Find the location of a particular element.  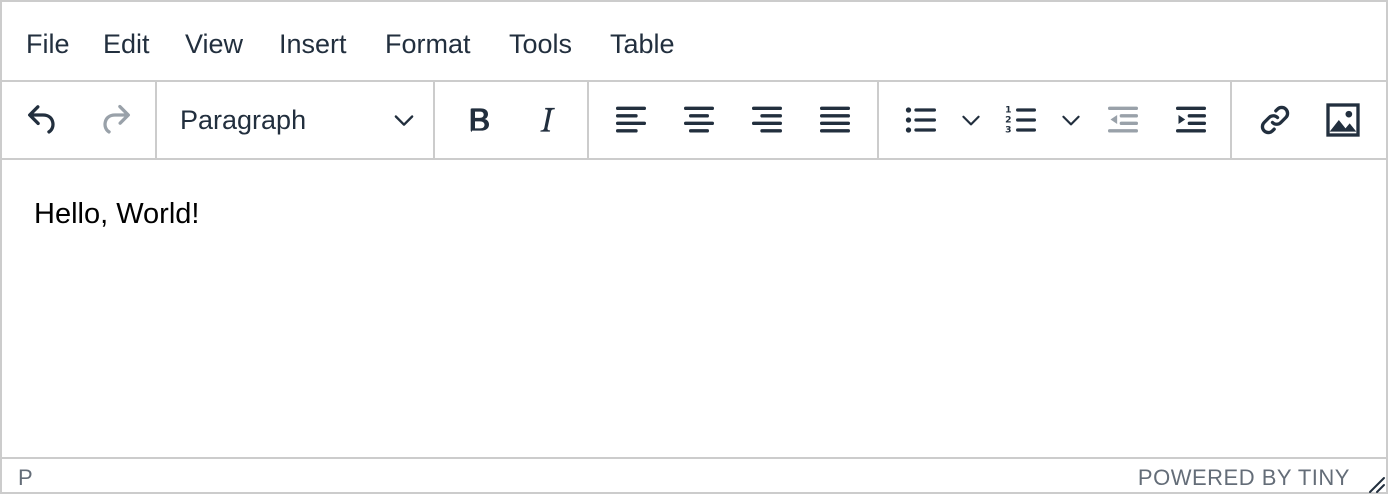

block-format-label: Paragraph is located at coordinates (243, 120).